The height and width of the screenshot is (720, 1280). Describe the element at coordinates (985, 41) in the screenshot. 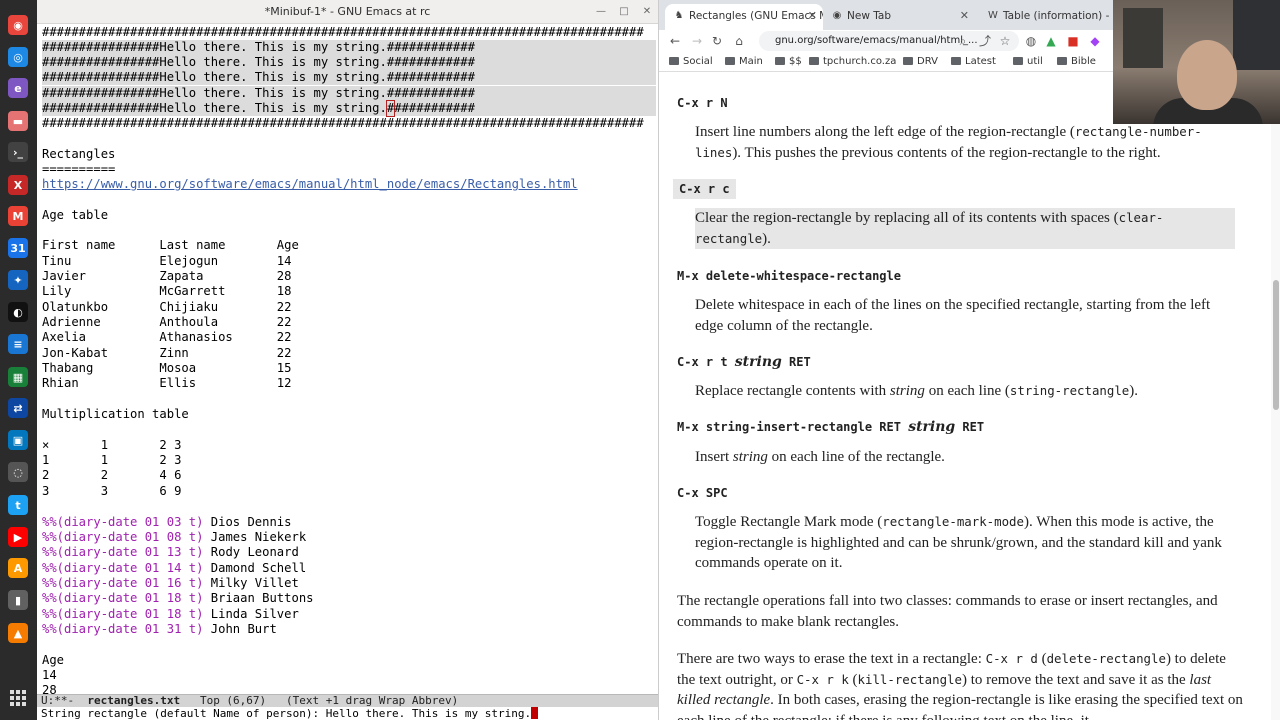

I see `share-icon: ⤴` at that location.